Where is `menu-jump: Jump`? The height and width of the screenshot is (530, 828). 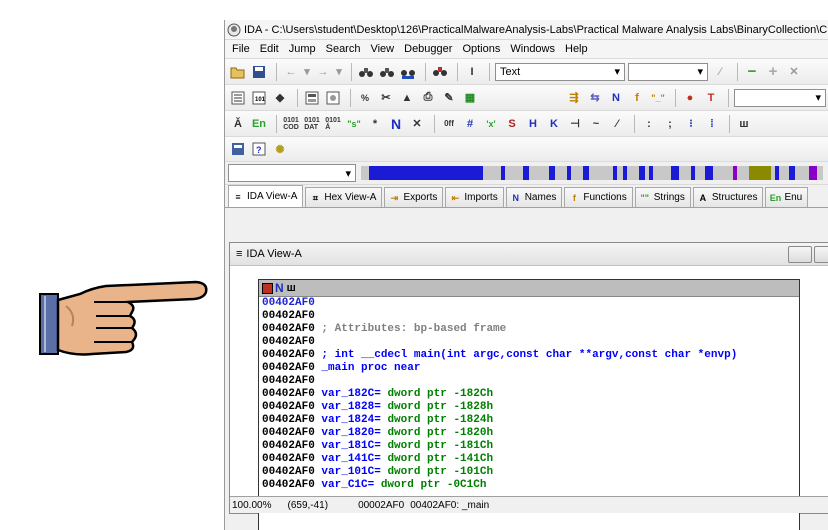
menu-jump: Jump is located at coordinates (303, 49).